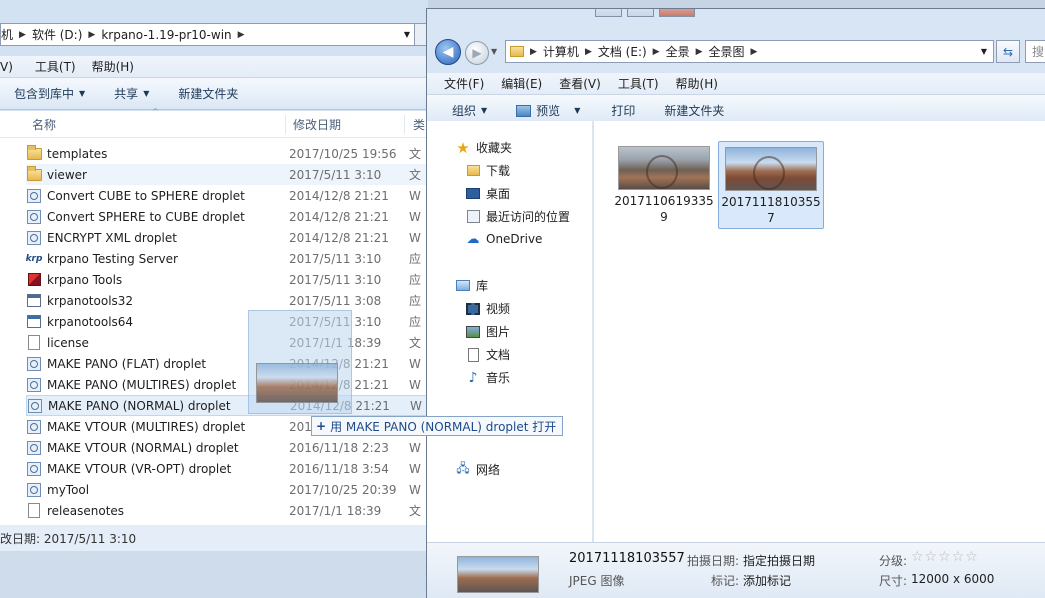  What do you see at coordinates (227, 363) in the screenshot?
I see `file-row: MAKE PANO (FLAT) droplet2014/12/8 21:21W` at bounding box center [227, 363].